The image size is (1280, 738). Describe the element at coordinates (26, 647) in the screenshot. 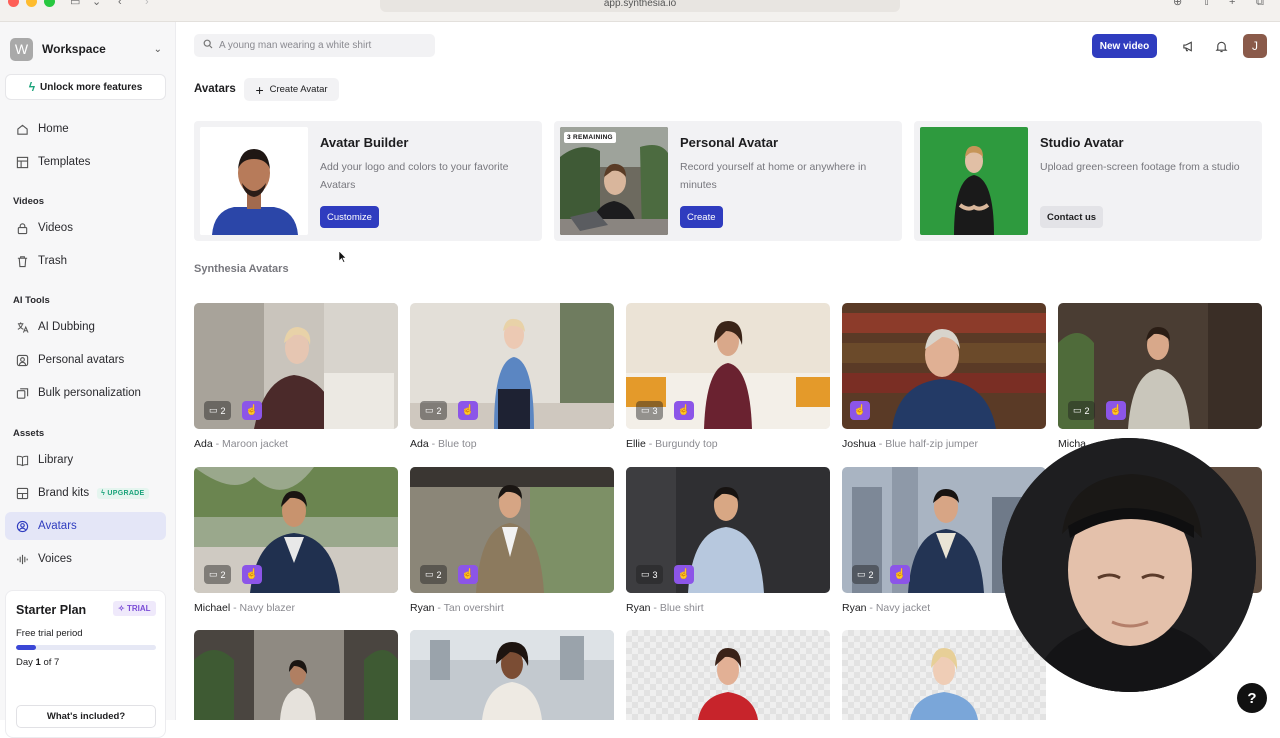

I see `trial-progress-fill` at that location.